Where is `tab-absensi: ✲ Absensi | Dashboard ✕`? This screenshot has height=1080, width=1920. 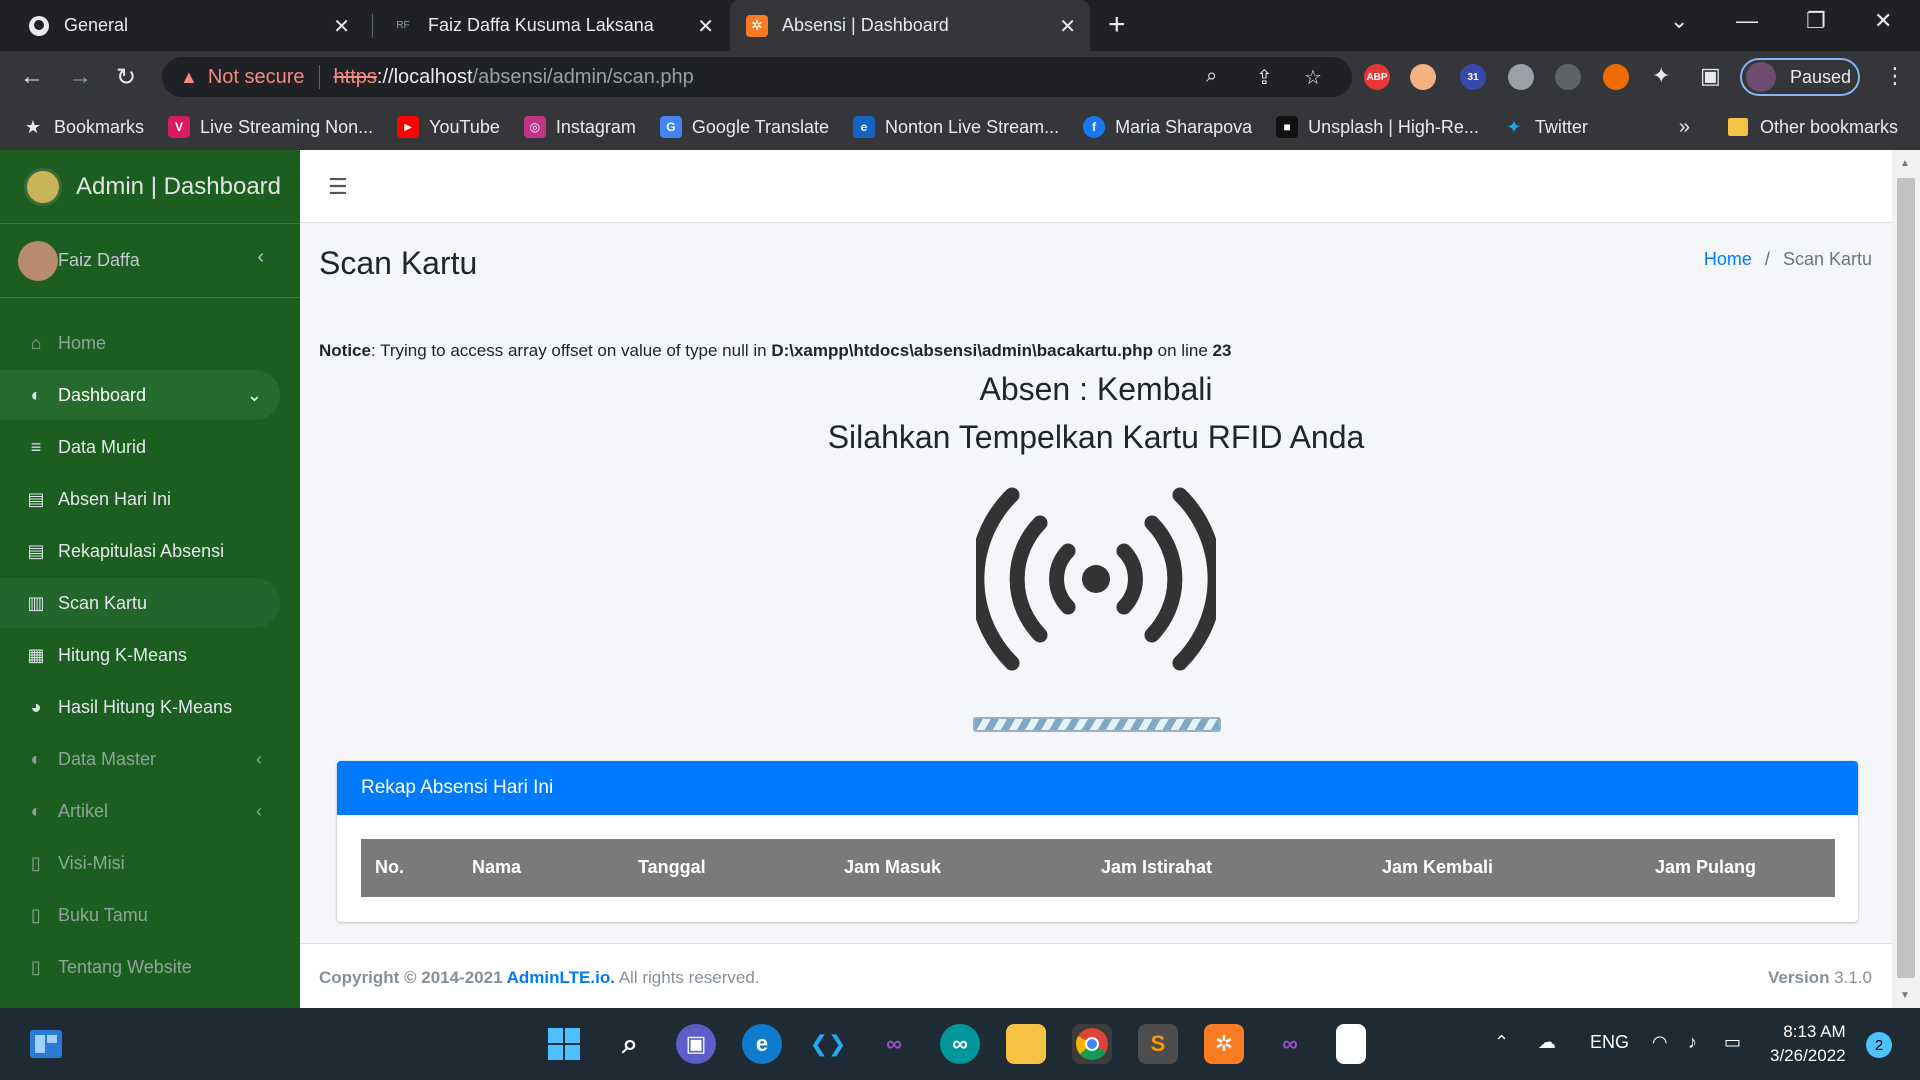
tab-absensi: ✲ Absensi | Dashboard ✕ is located at coordinates (910, 25).